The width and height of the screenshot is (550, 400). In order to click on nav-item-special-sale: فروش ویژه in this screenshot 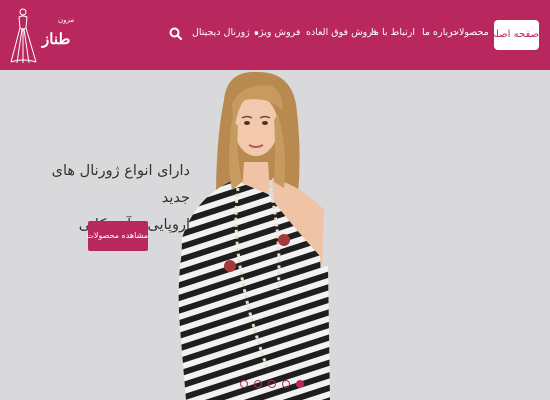, I will do `click(277, 32)`.